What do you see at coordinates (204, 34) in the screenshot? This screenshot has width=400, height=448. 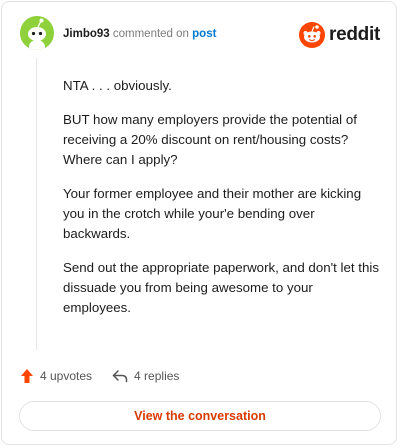 I see `post-link: post` at bounding box center [204, 34].